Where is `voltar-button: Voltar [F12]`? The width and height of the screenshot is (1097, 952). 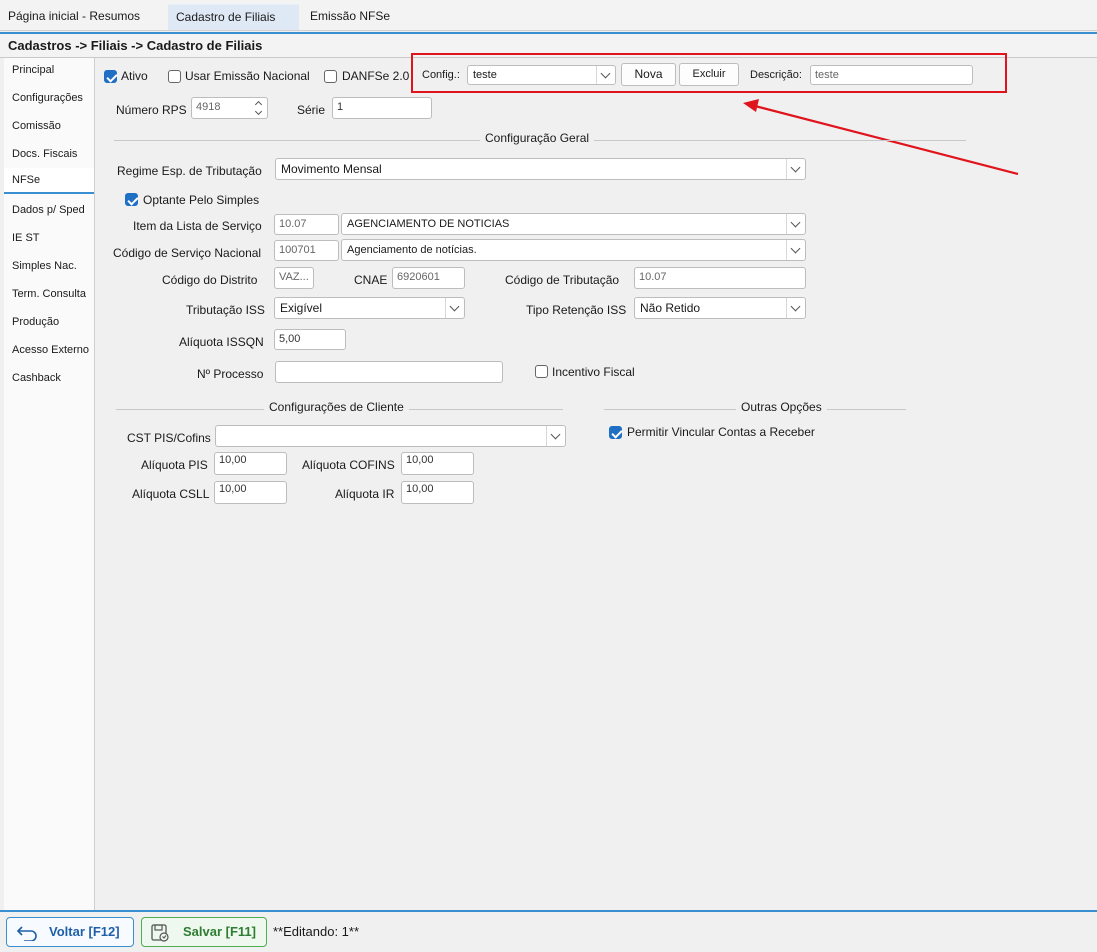
voltar-button: Voltar [F12] is located at coordinates (70, 932).